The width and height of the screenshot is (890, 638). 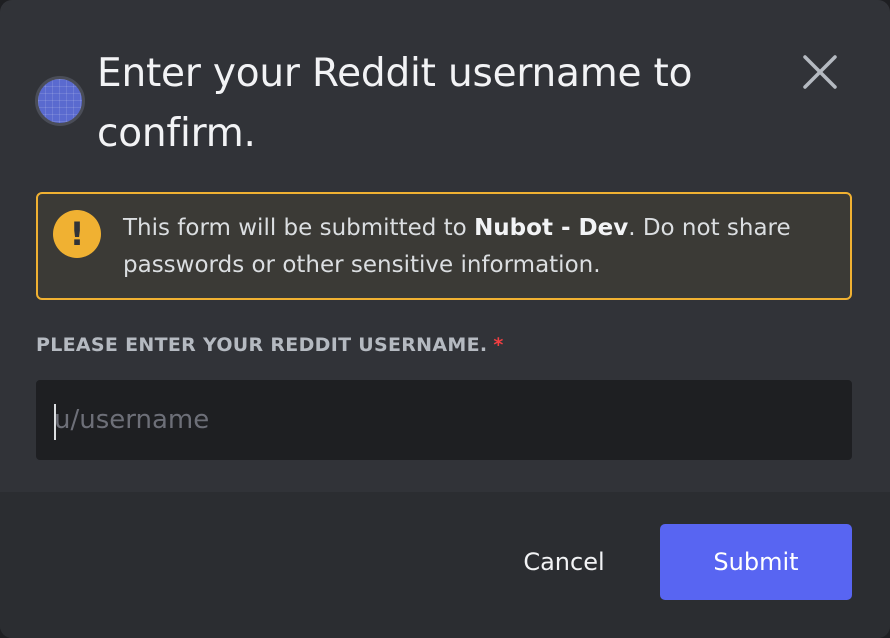 I want to click on app-avatar-icon, so click(x=60, y=101).